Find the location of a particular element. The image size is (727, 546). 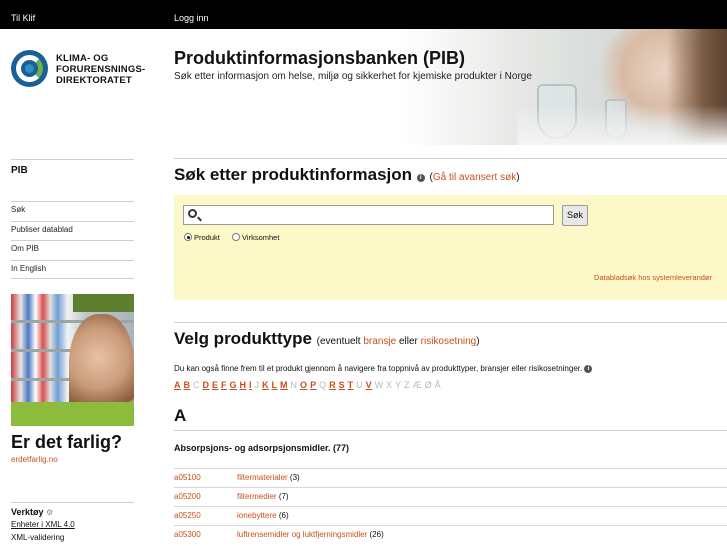

sidebar-item-publish-datasheet: Publiser datablad is located at coordinates (72, 230).